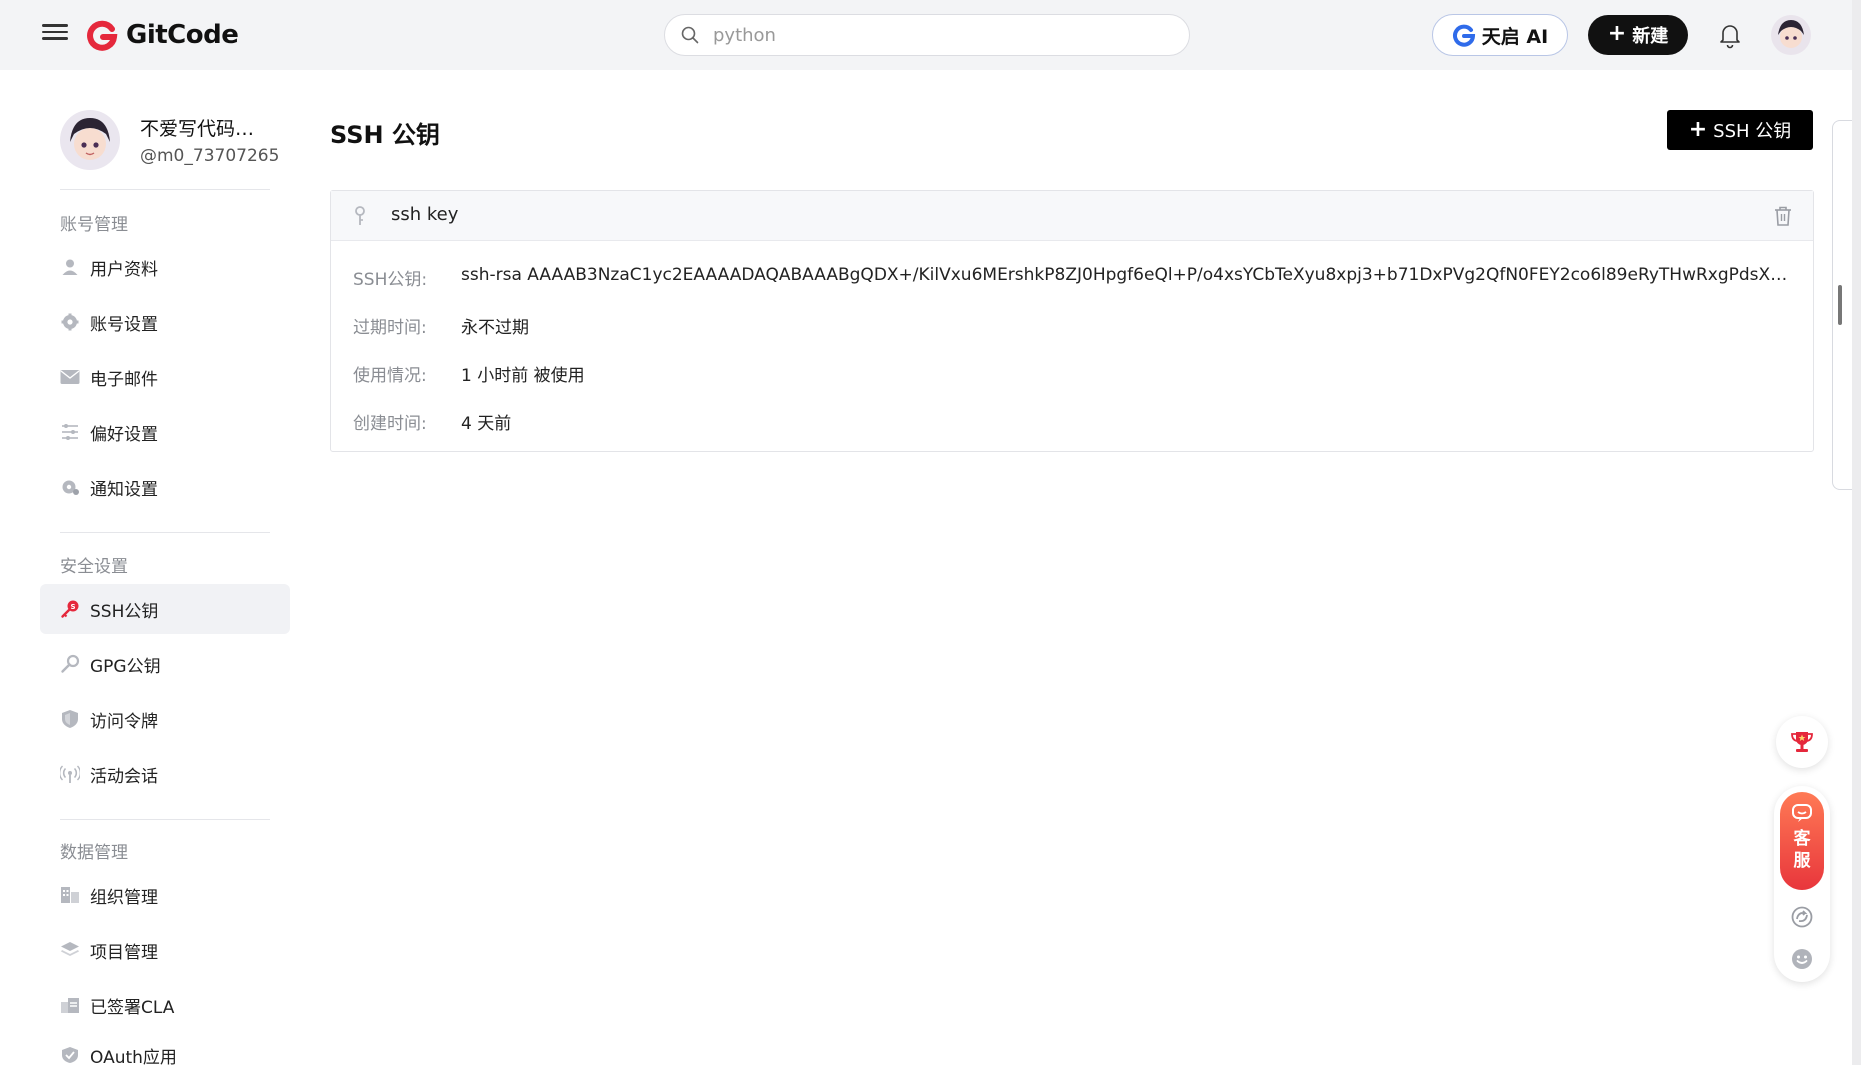  Describe the element at coordinates (165, 377) in the screenshot. I see `sidebar-item-email: 电子邮件` at that location.